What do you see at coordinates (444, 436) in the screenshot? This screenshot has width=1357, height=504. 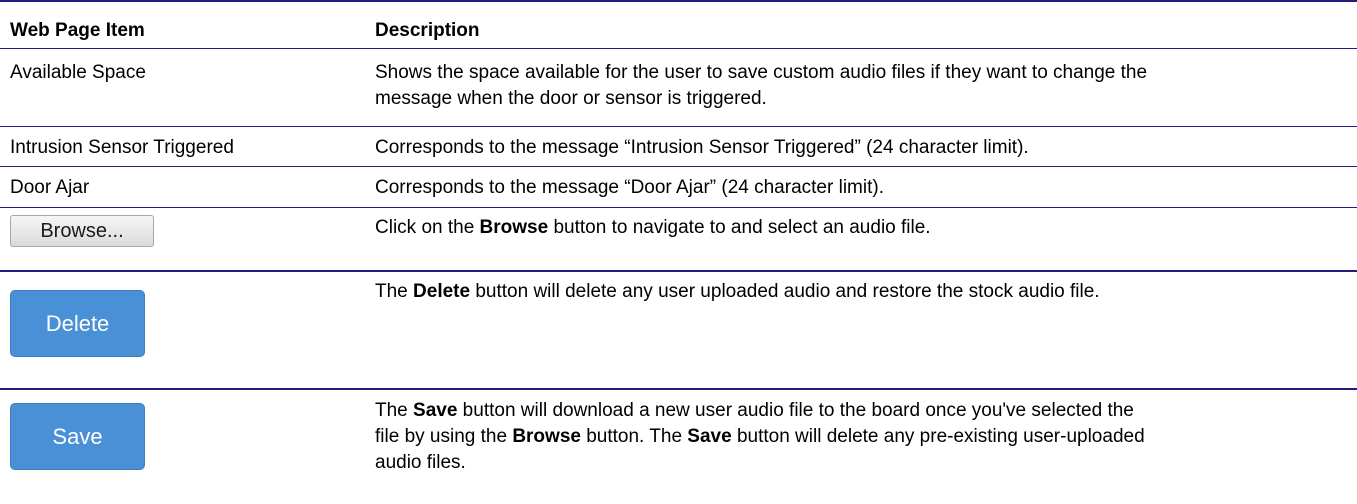 I see `description-text: file by using the` at bounding box center [444, 436].